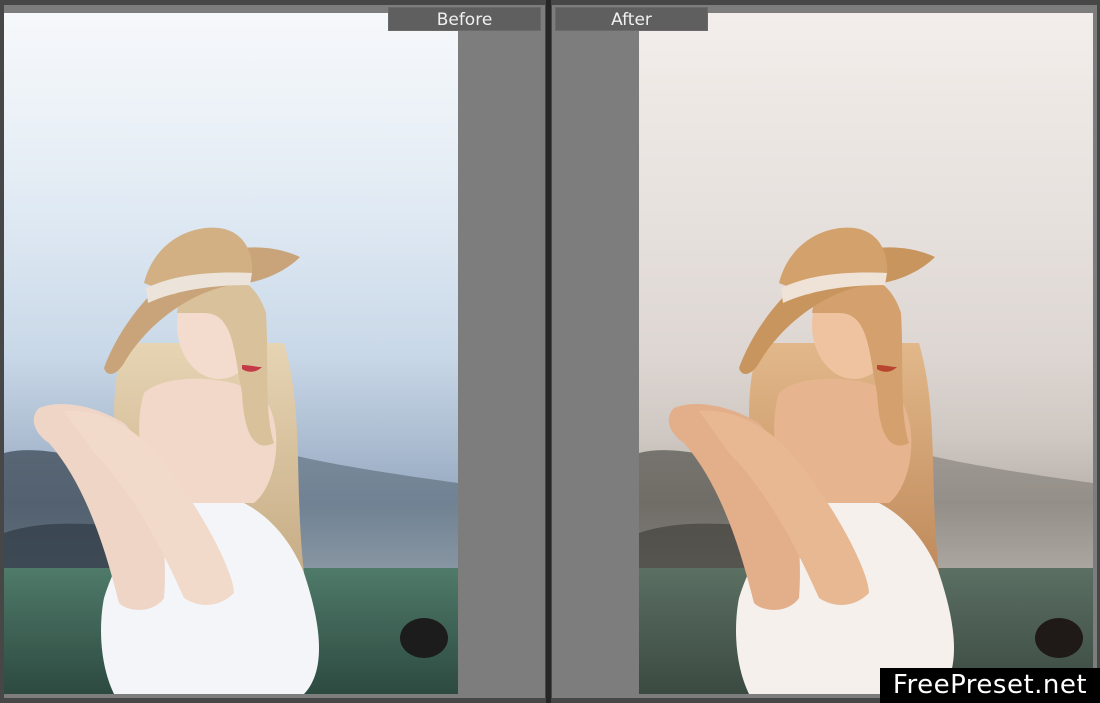 The height and width of the screenshot is (703, 1100). I want to click on before-label: Before, so click(464, 19).